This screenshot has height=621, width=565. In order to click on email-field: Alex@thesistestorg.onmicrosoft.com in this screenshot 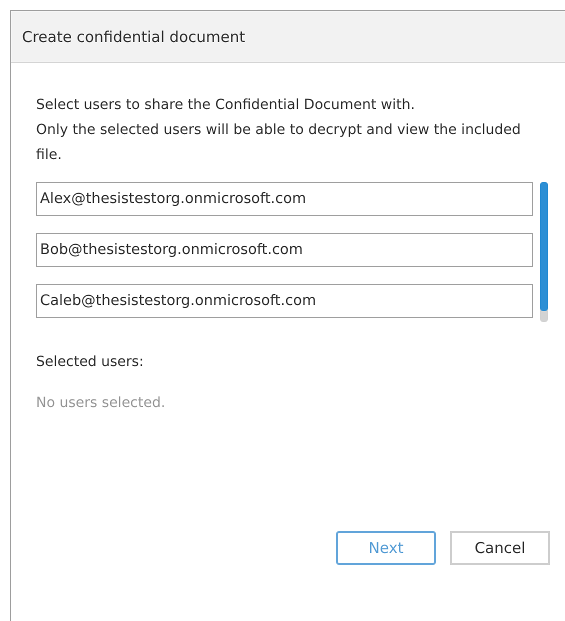, I will do `click(284, 199)`.